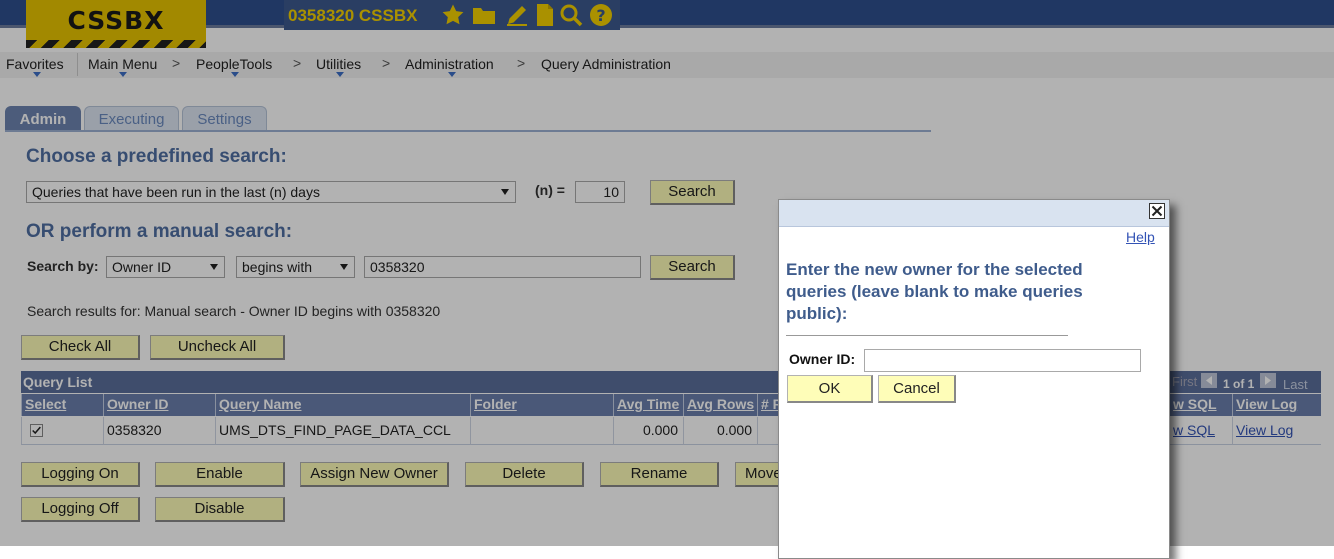 The height and width of the screenshot is (559, 1334). I want to click on dialog-titlebar, so click(974, 213).